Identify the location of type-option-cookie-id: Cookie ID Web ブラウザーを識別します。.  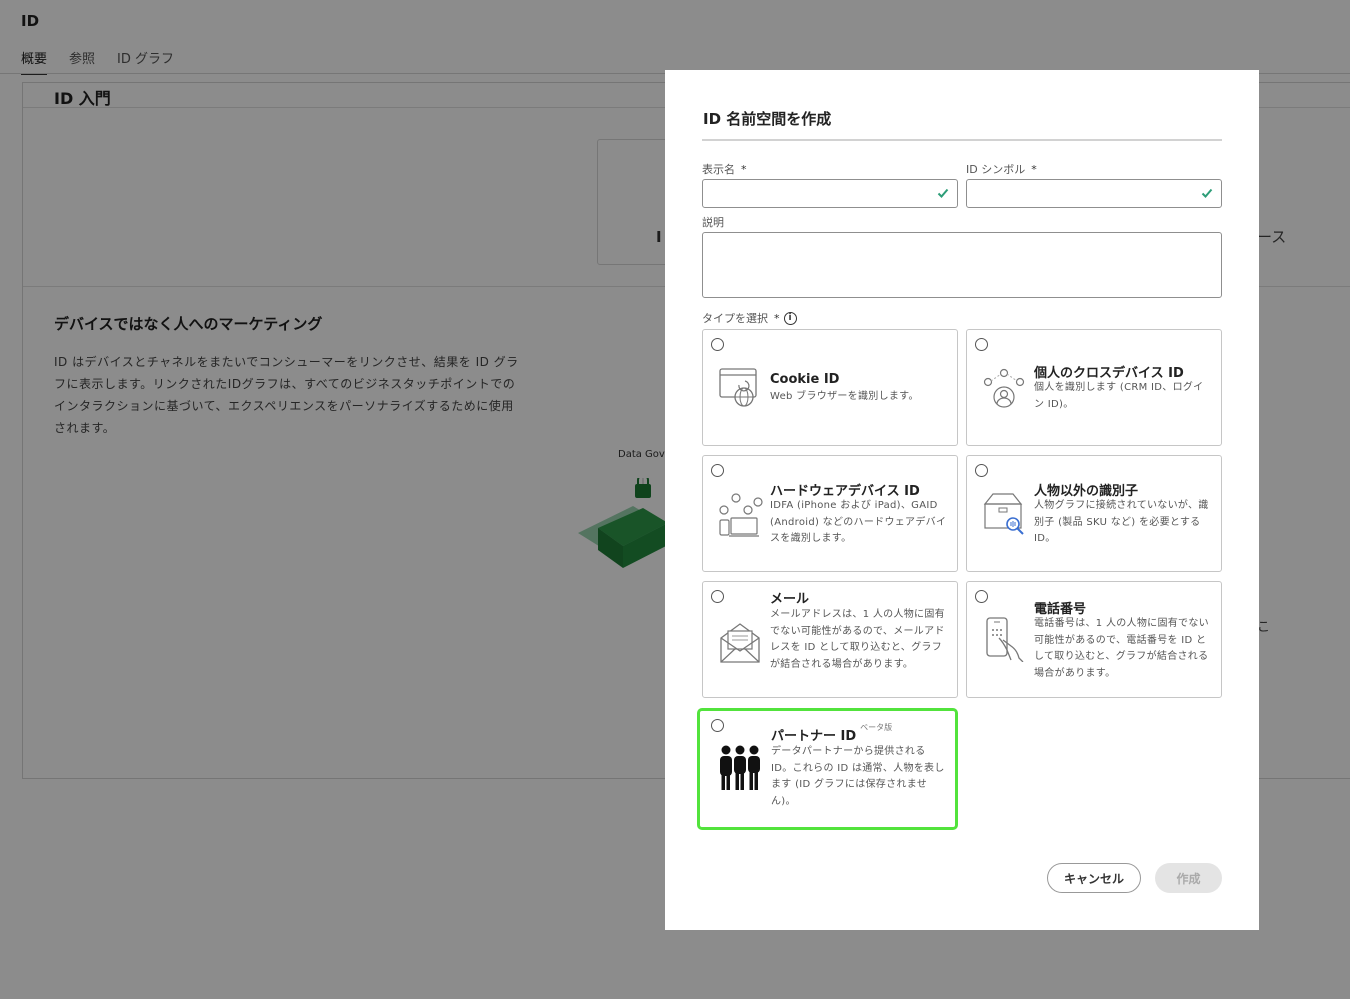
(830, 387).